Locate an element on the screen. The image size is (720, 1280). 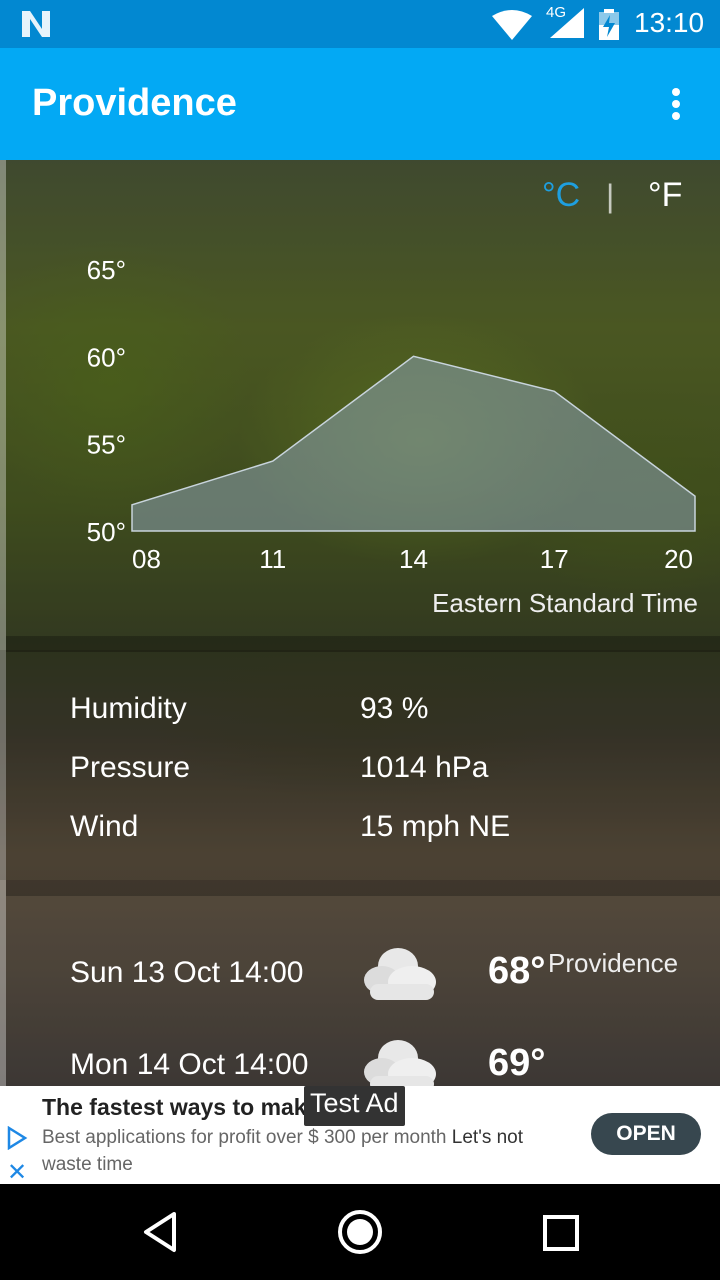
page-title: Providence is located at coordinates (134, 103).